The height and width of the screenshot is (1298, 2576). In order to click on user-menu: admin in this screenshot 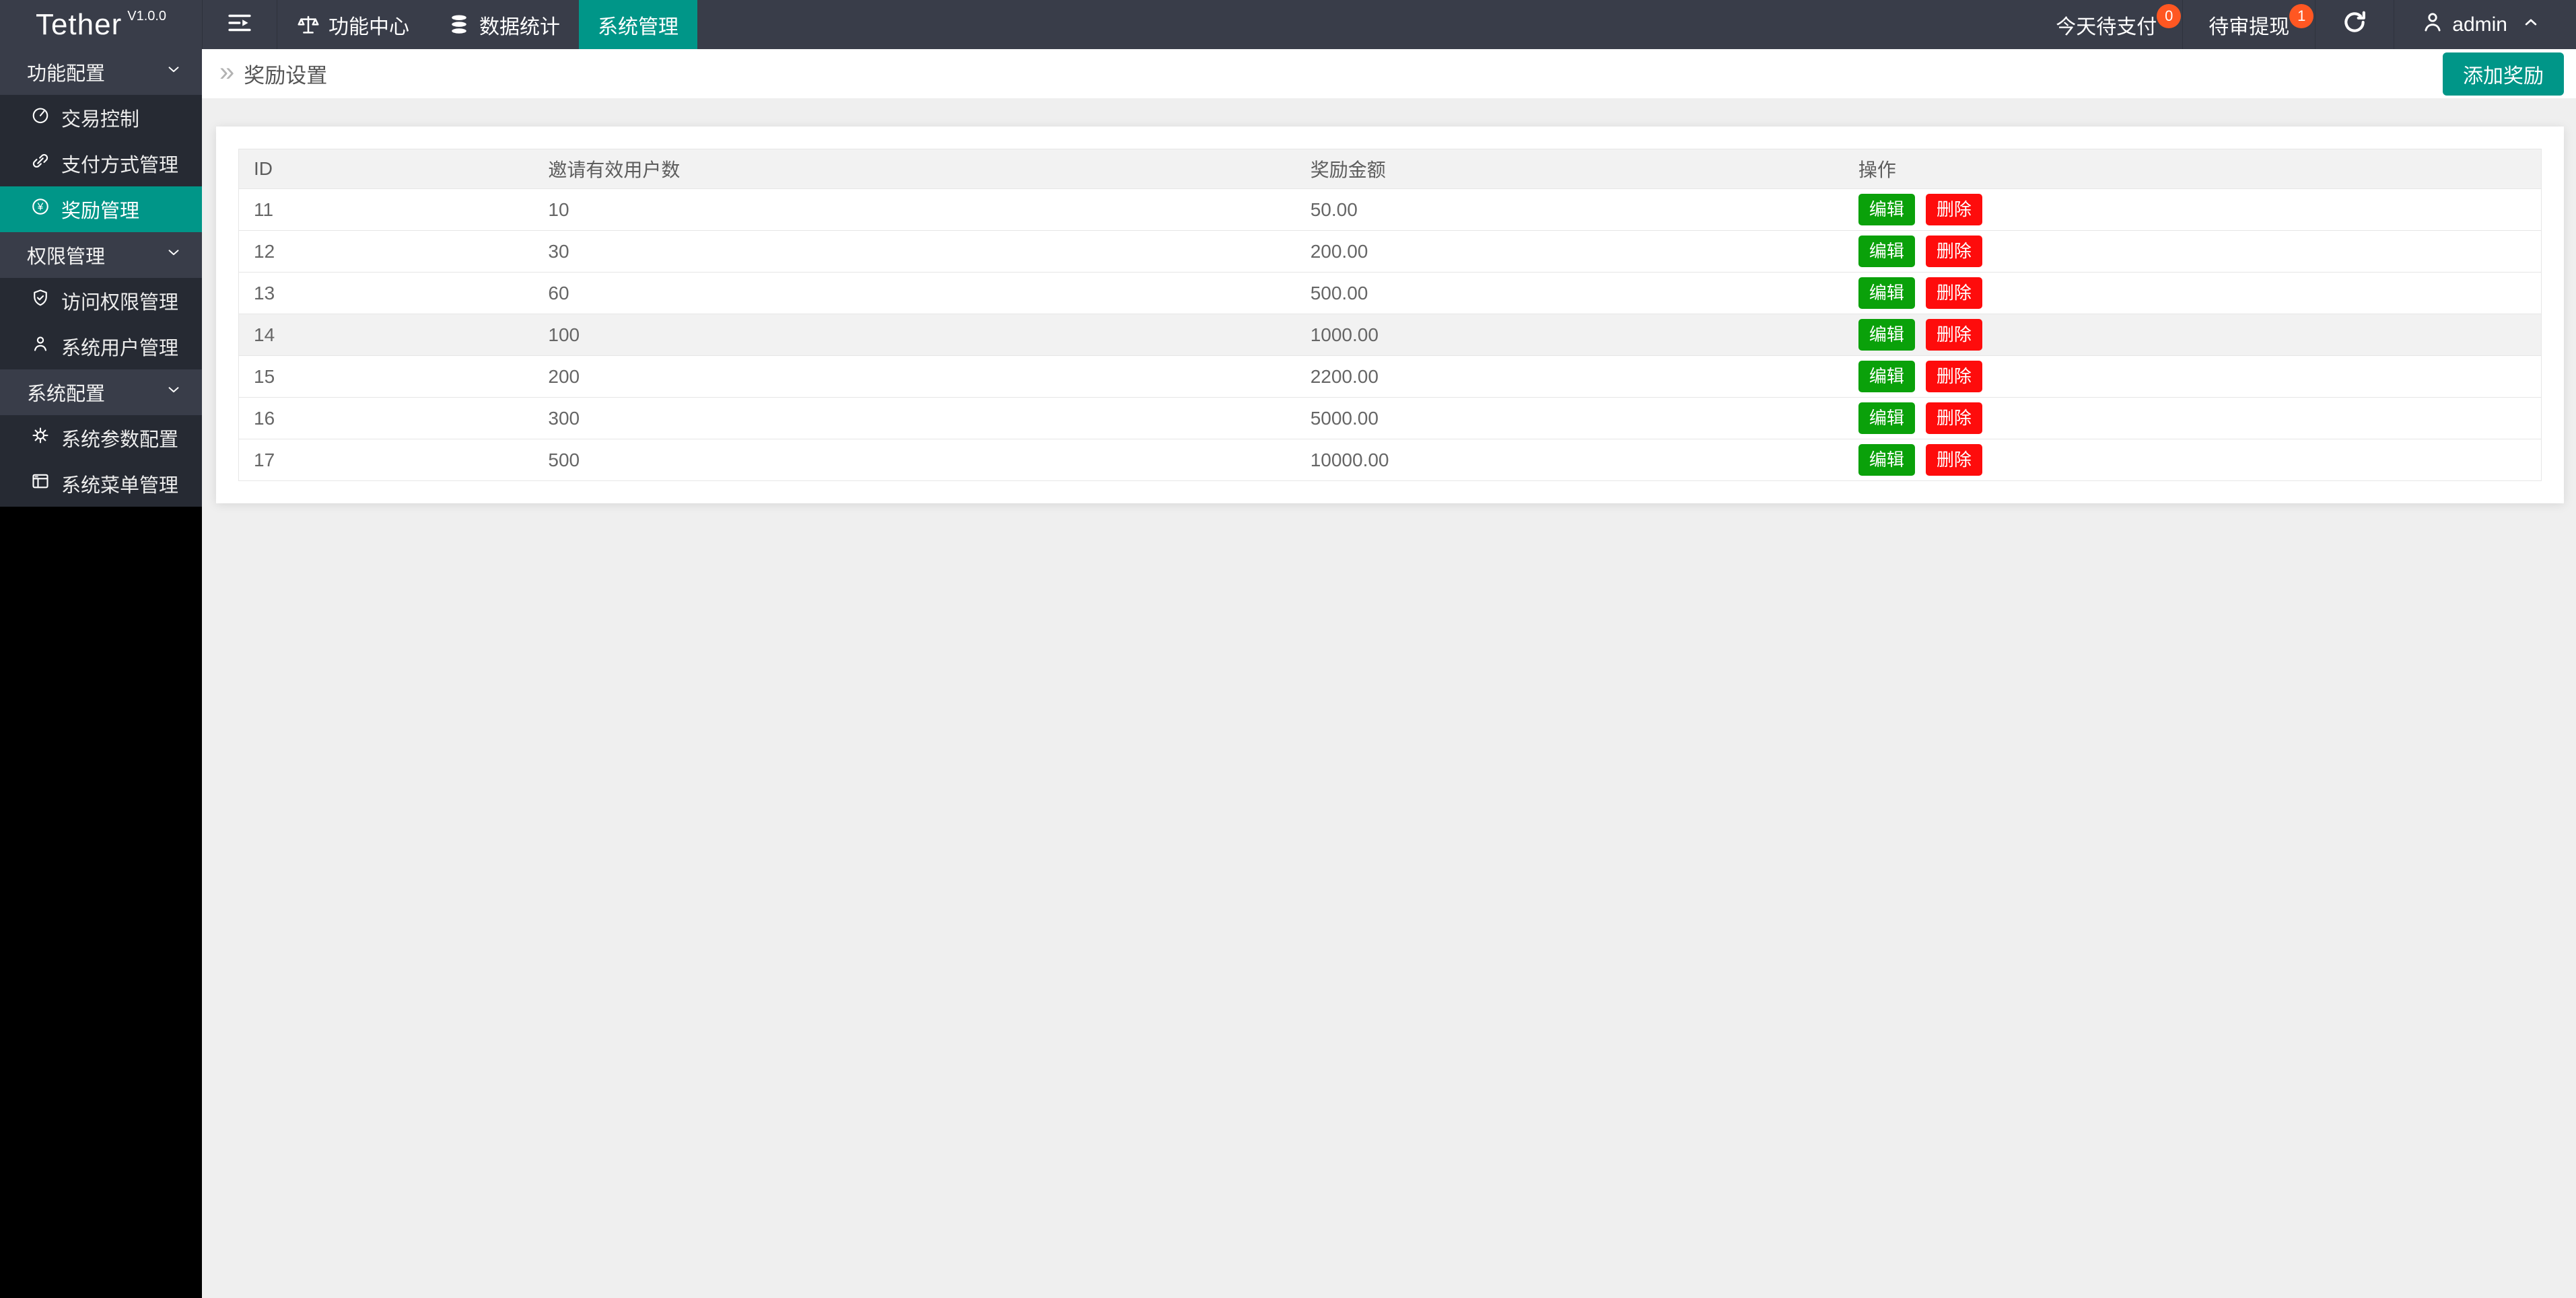, I will do `click(2480, 24)`.